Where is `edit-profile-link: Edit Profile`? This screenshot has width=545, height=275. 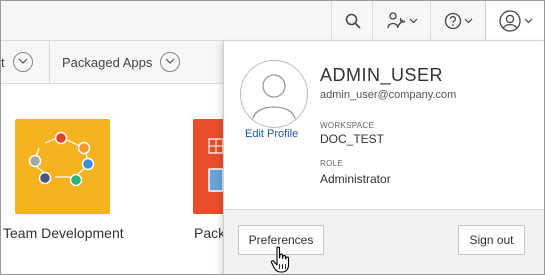
edit-profile-link: Edit Profile is located at coordinates (271, 134).